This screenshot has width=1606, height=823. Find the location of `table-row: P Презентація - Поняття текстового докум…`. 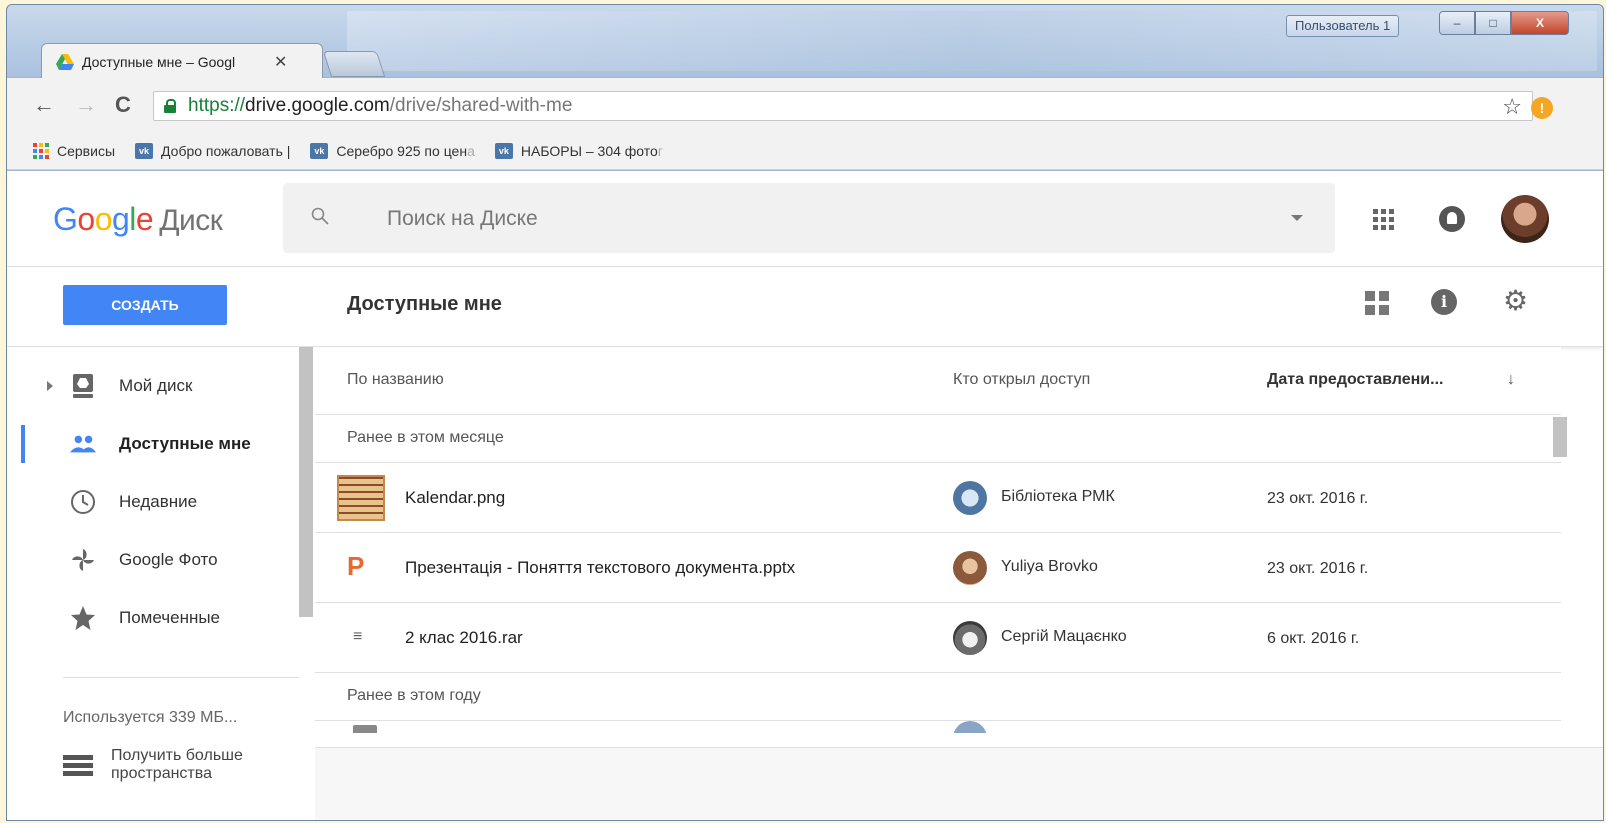

table-row: P Презентація - Поняття текстового докум… is located at coordinates (938, 568).